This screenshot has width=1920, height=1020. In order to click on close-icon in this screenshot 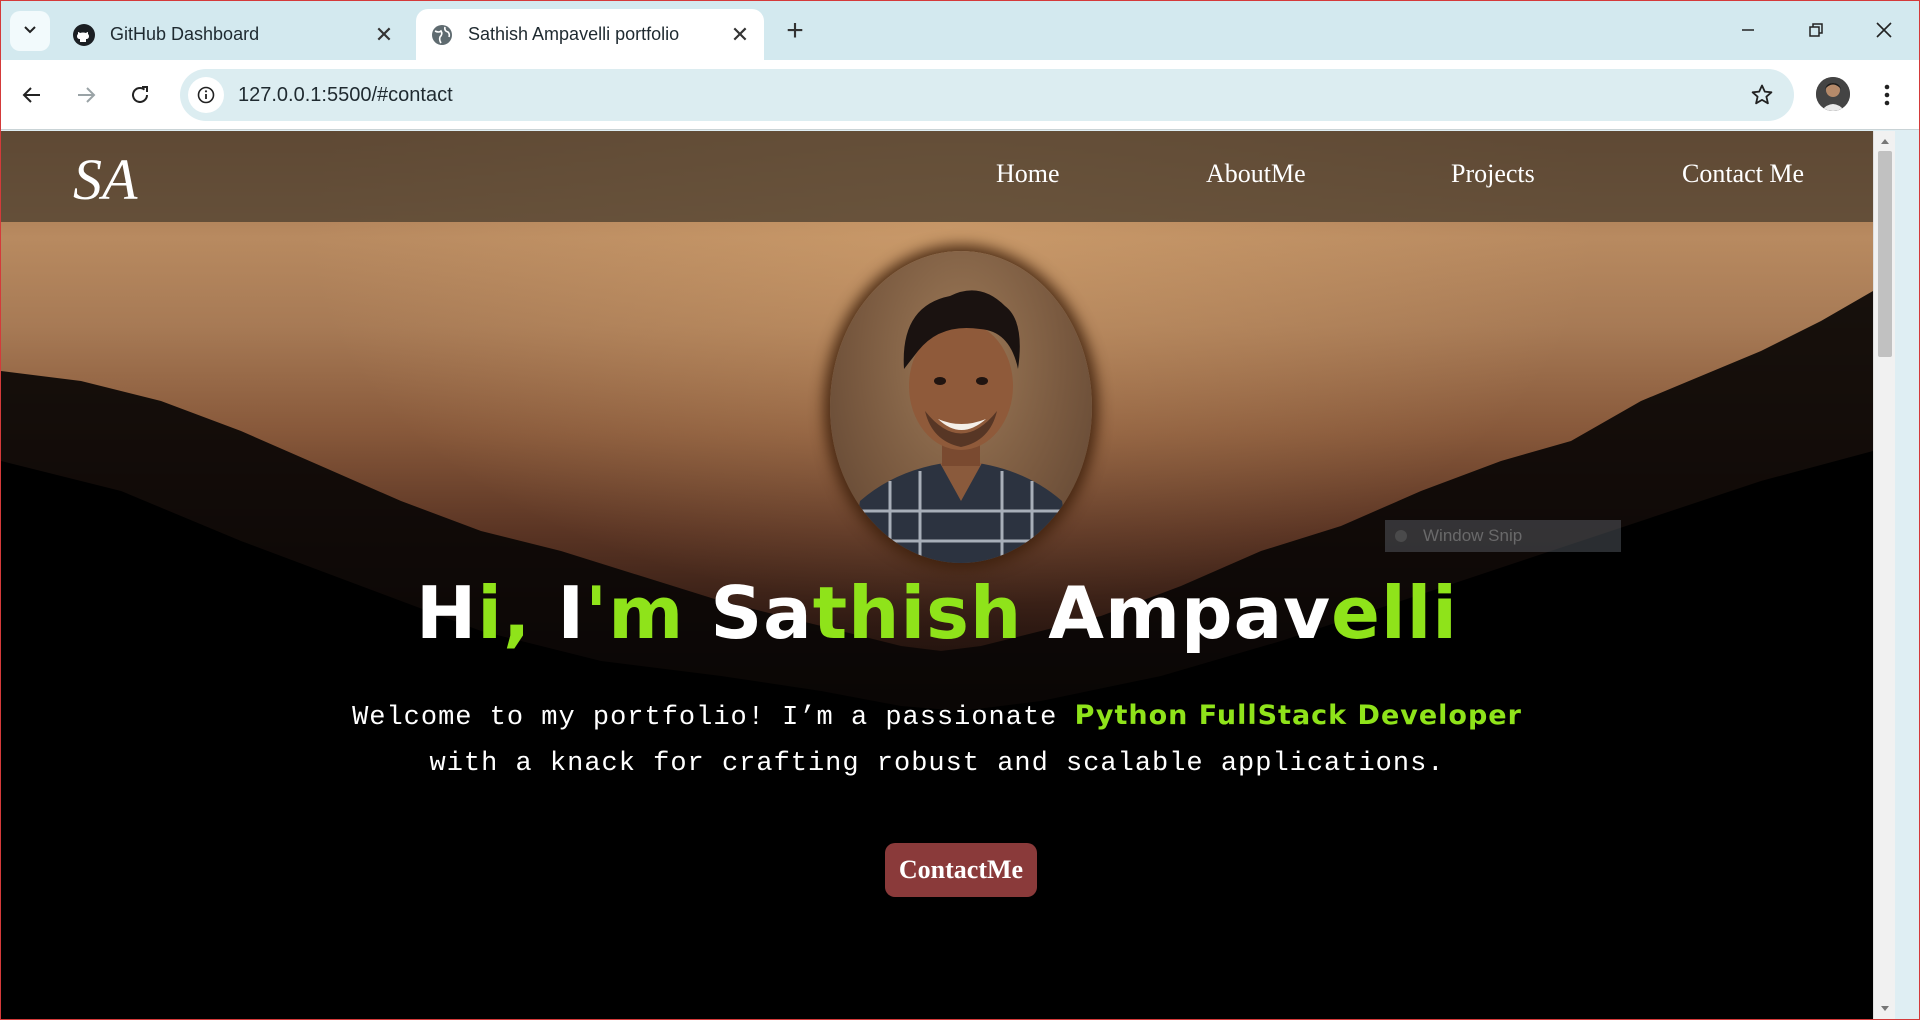, I will do `click(1884, 30)`.